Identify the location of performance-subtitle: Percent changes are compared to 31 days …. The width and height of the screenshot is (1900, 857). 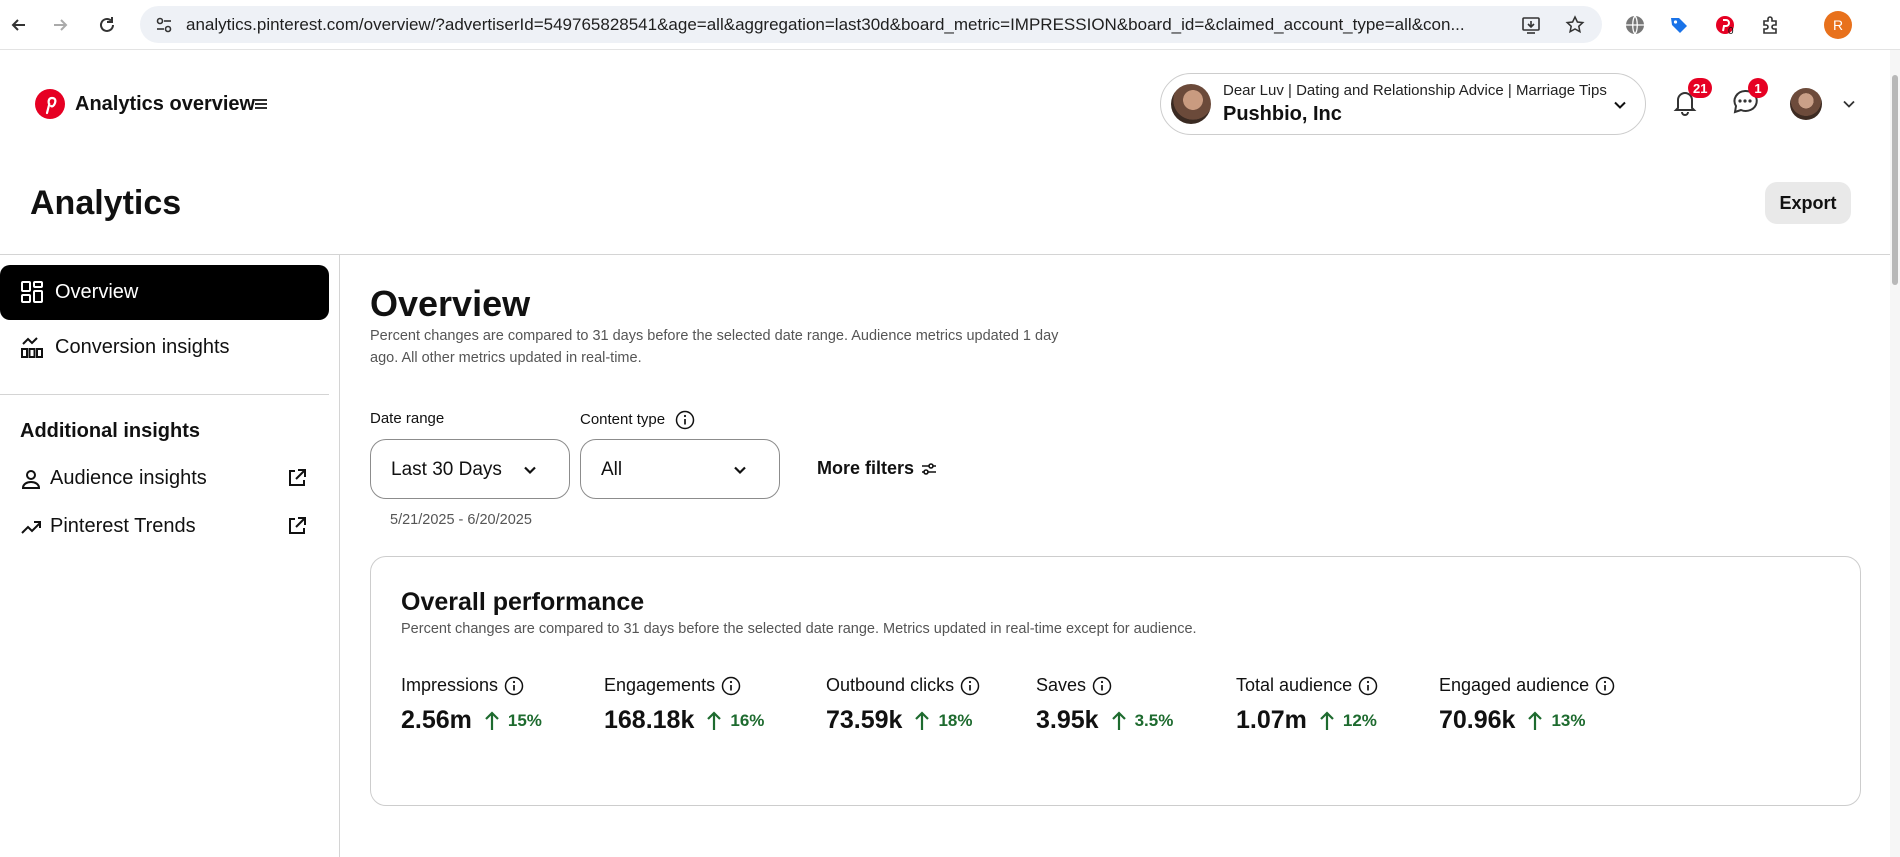
(799, 629).